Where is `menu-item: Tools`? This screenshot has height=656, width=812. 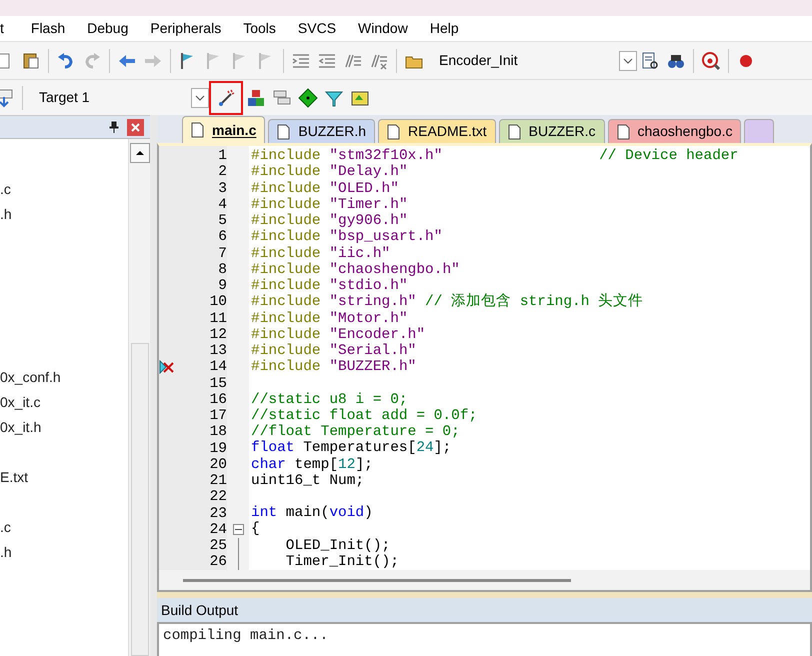 menu-item: Tools is located at coordinates (259, 28).